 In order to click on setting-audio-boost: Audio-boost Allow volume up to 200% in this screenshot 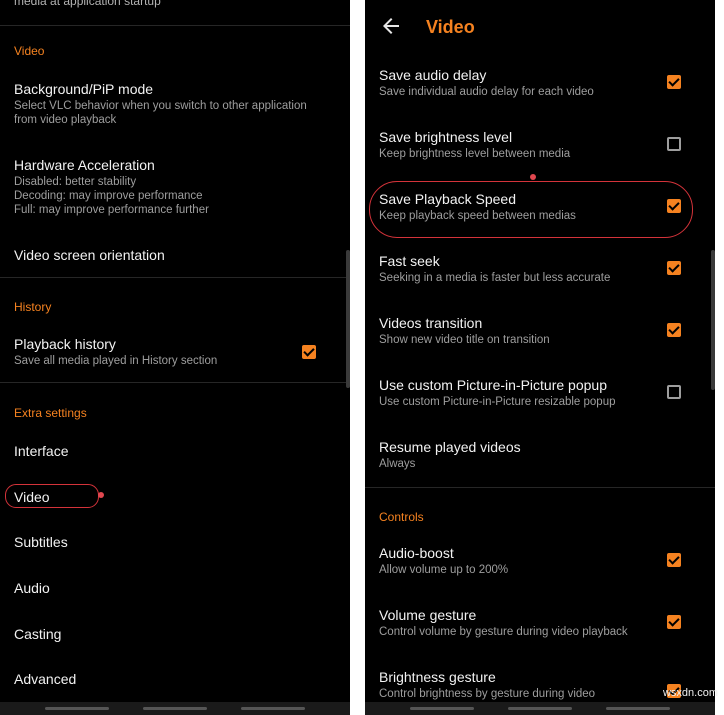, I will do `click(537, 567)`.